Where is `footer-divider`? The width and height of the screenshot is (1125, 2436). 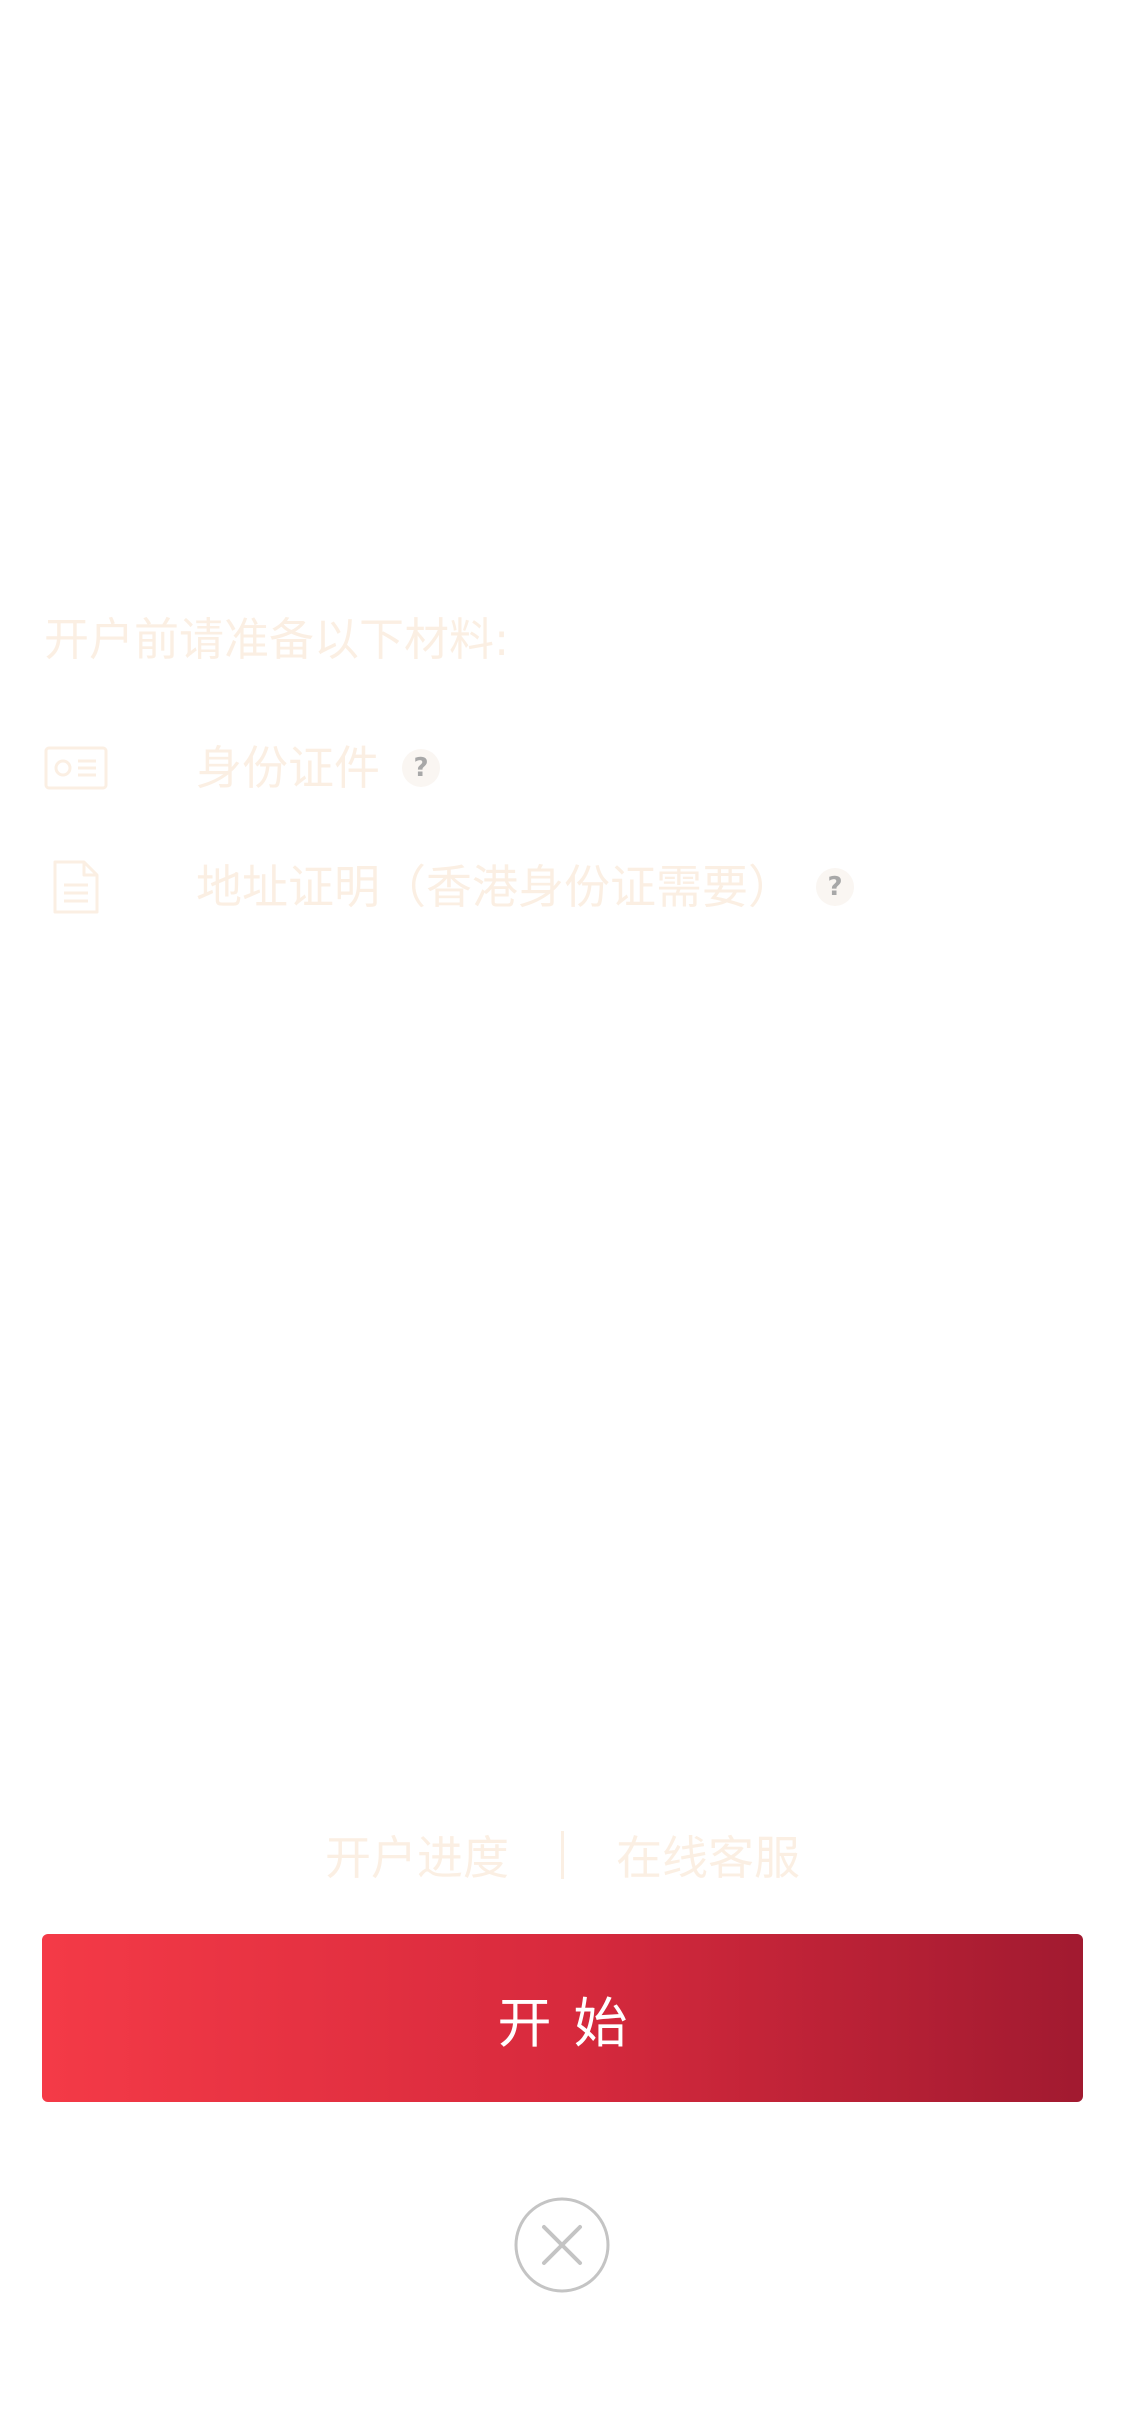
footer-divider is located at coordinates (562, 1855).